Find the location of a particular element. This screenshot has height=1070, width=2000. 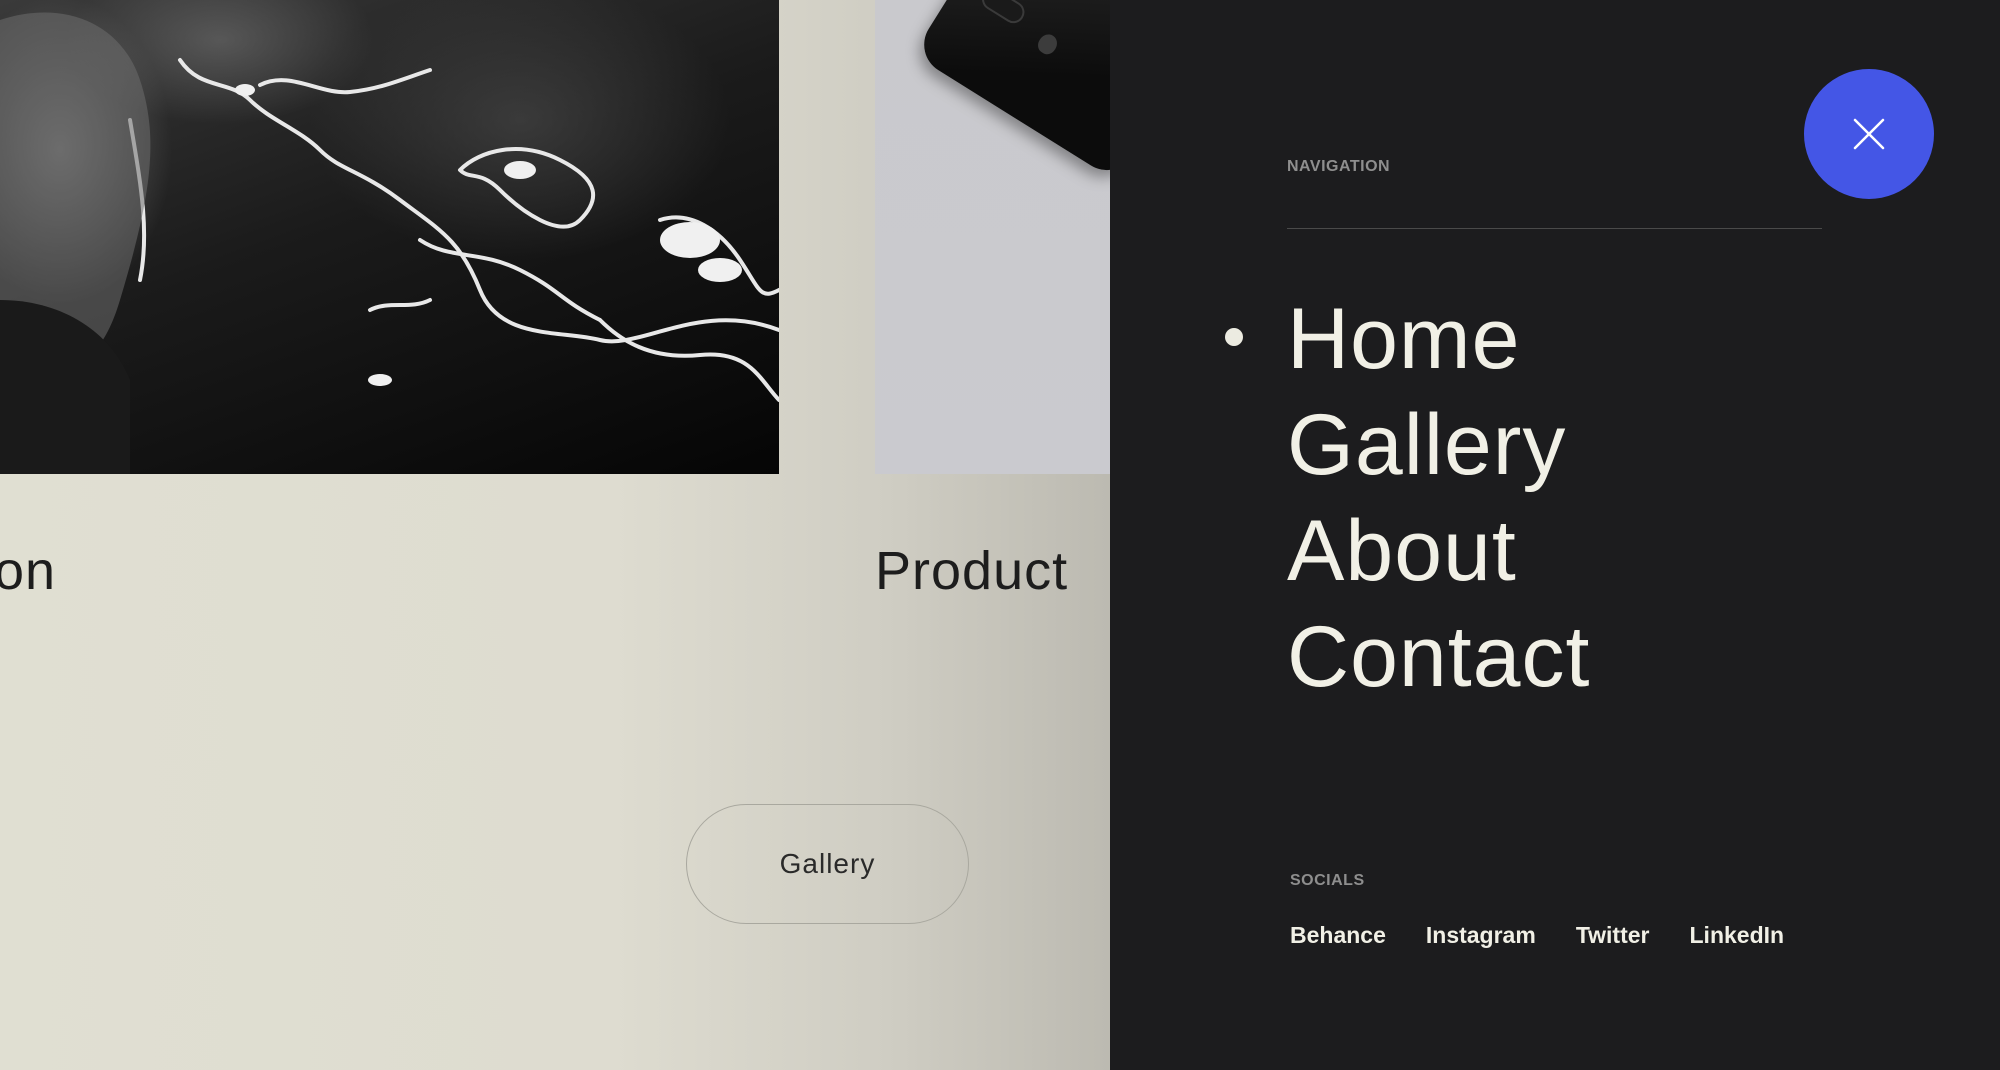

nav-item-home: Home is located at coordinates (1438, 339).